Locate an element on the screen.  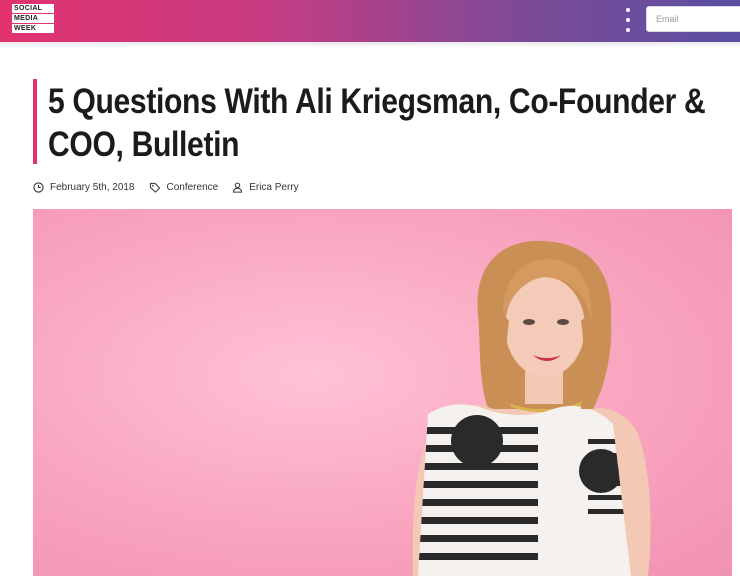
post-date: February 5th, 2018 is located at coordinates (92, 187).